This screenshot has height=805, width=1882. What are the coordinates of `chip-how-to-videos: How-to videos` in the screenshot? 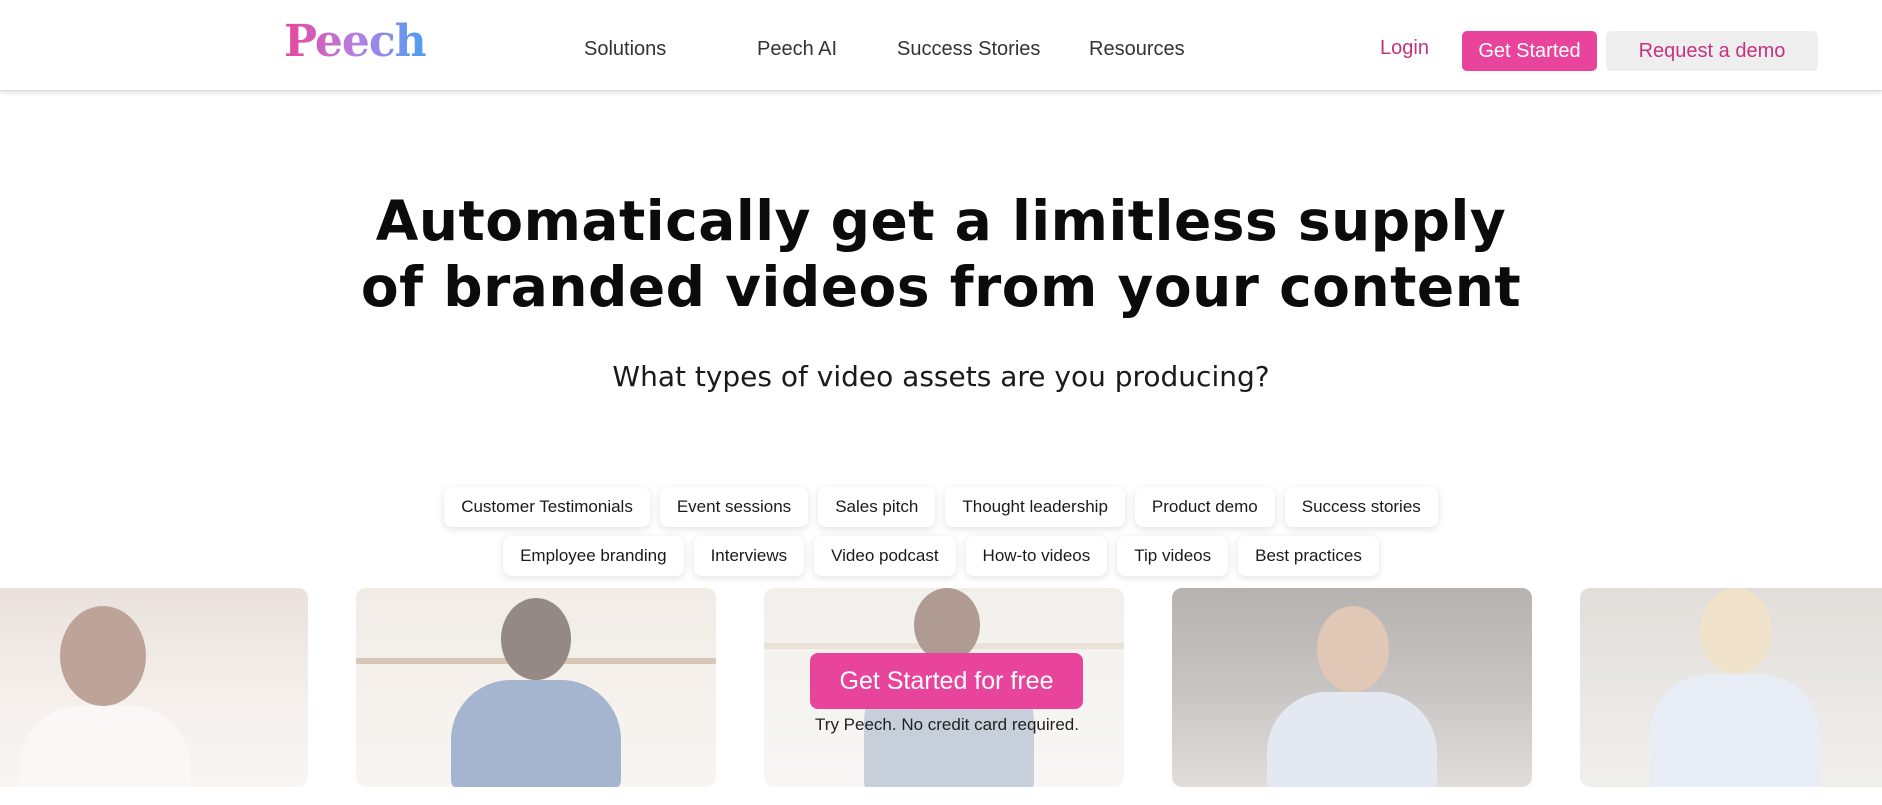 It's located at (1036, 556).